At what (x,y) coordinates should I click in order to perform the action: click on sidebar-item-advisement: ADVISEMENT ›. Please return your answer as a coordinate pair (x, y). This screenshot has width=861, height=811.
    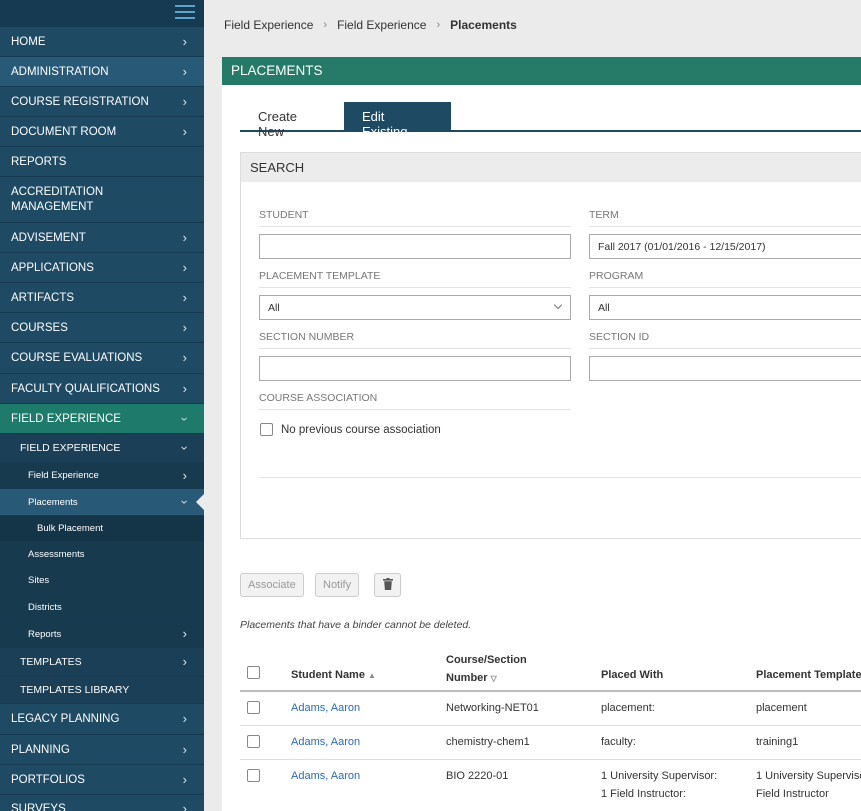
    Looking at the image, I should click on (102, 237).